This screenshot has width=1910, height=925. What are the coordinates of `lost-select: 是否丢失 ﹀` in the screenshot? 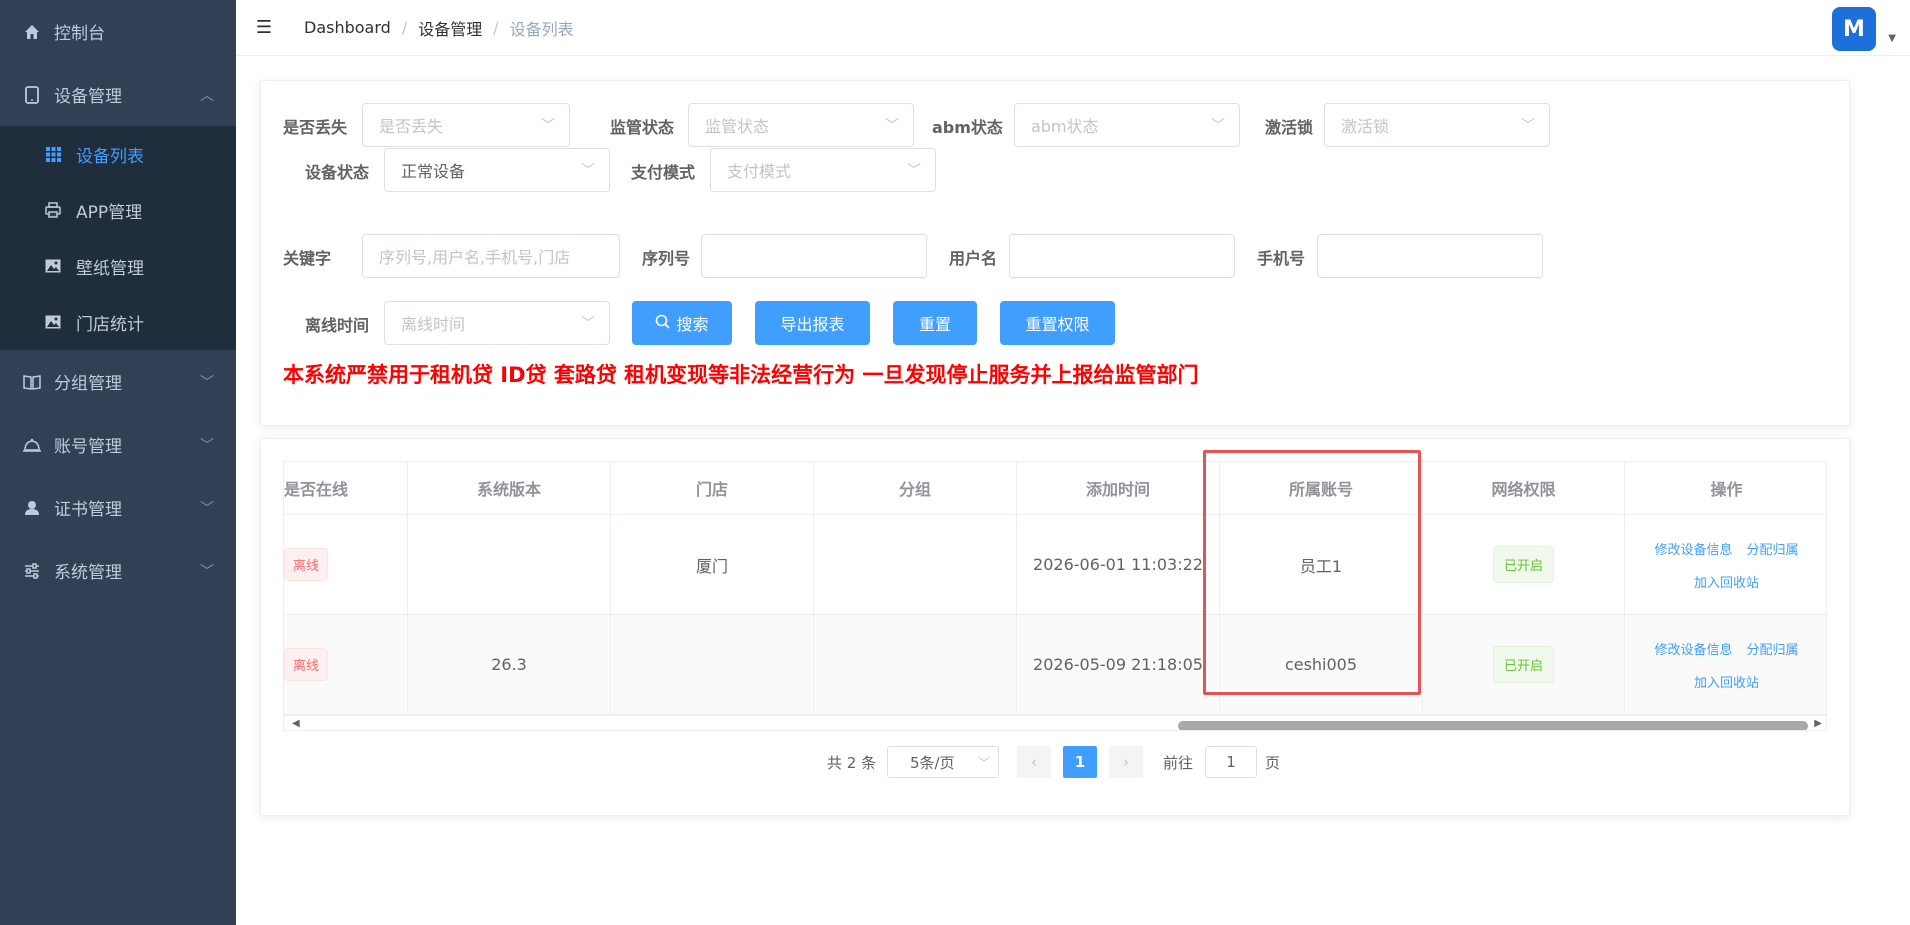 It's located at (466, 125).